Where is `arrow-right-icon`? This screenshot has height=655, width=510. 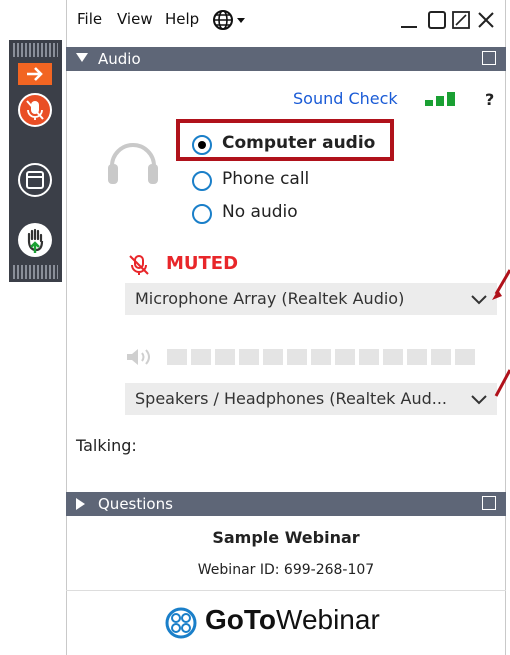
arrow-right-icon is located at coordinates (35, 74).